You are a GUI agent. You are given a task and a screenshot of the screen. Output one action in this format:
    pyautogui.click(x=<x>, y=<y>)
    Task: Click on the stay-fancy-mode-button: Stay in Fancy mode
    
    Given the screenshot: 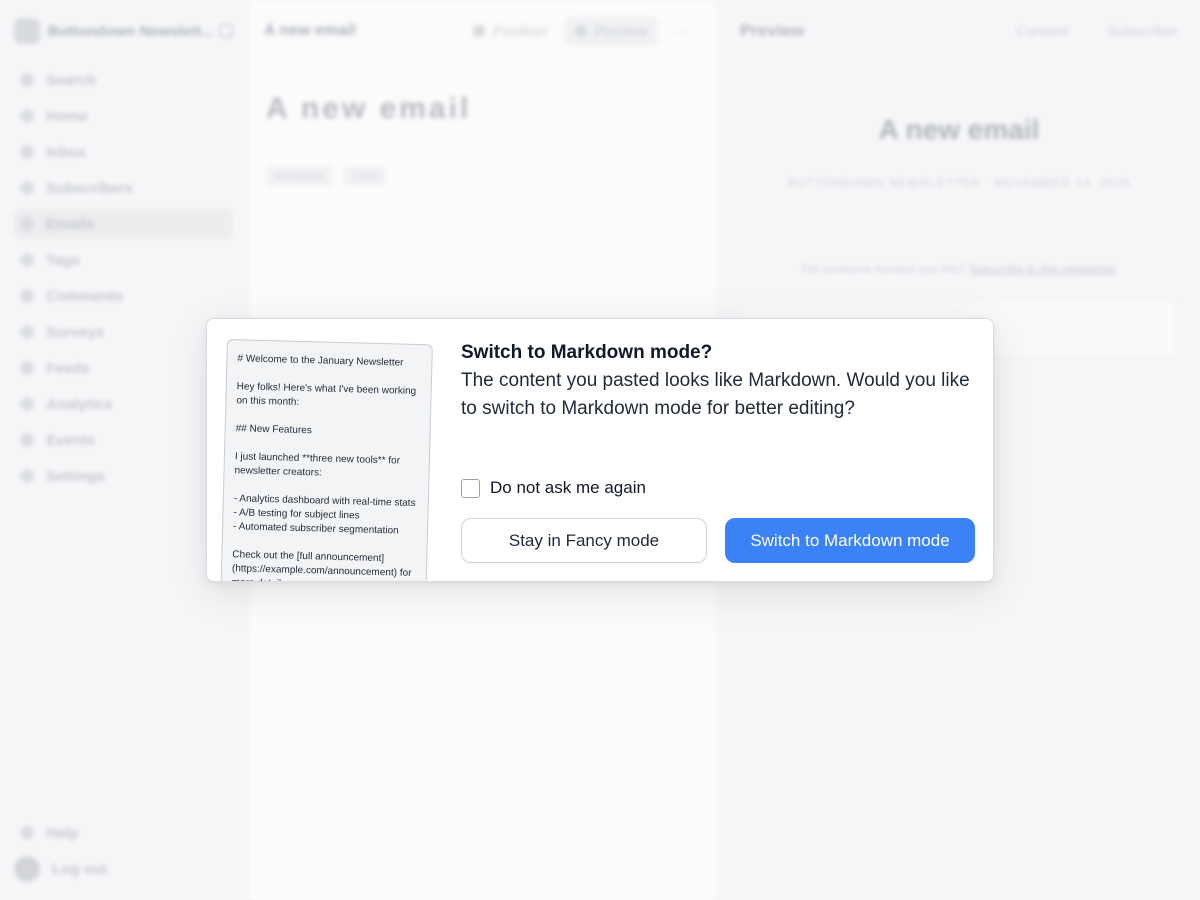 What is the action you would take?
    pyautogui.click(x=584, y=540)
    